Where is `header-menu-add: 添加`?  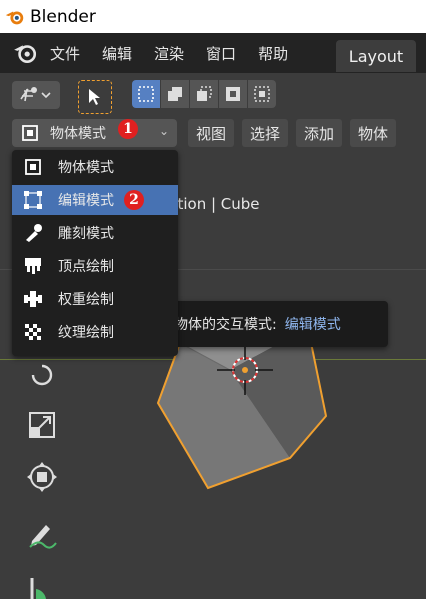 header-menu-add: 添加 is located at coordinates (319, 133).